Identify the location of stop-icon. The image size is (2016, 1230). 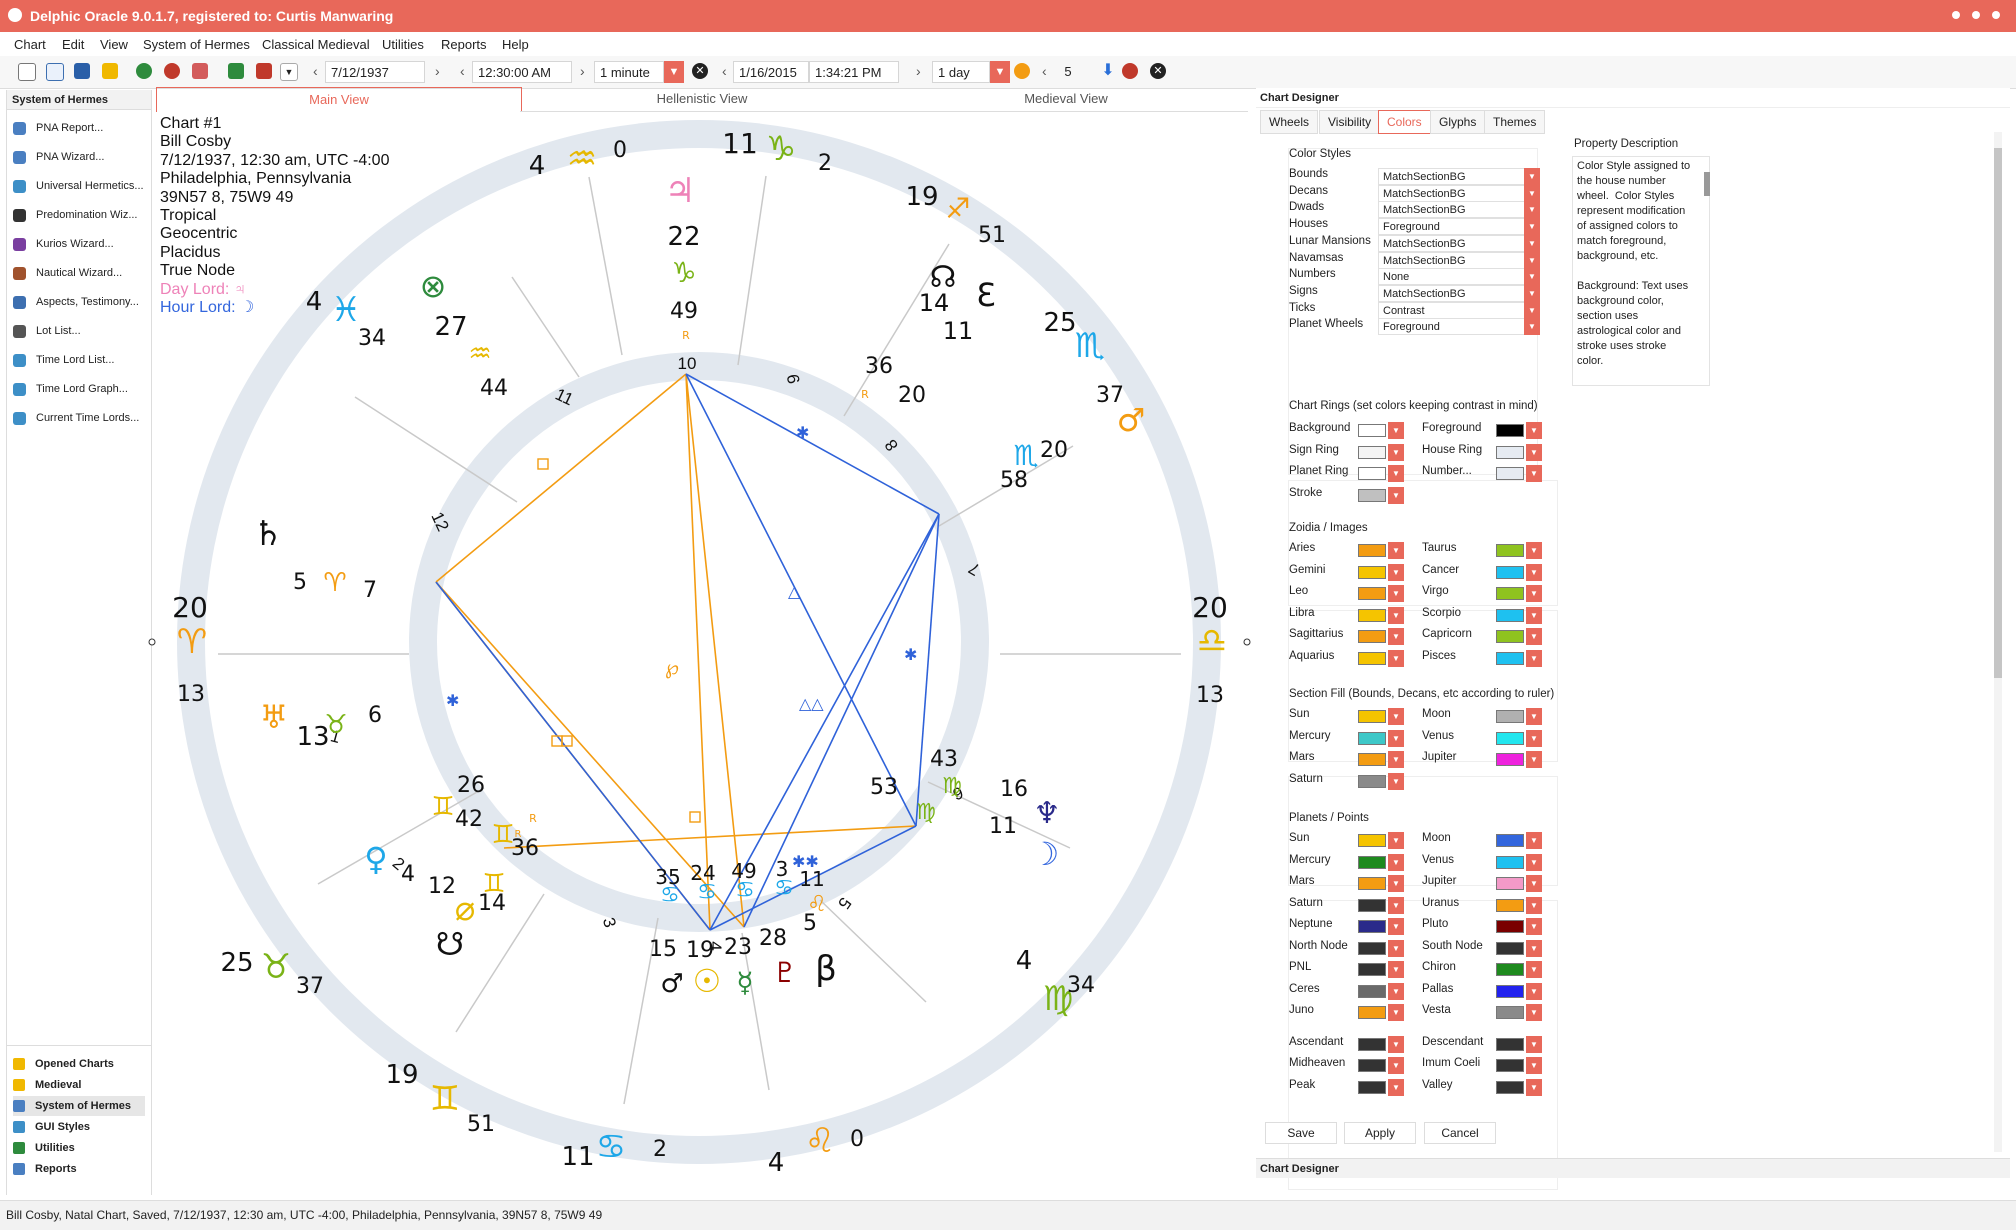
(1130, 71).